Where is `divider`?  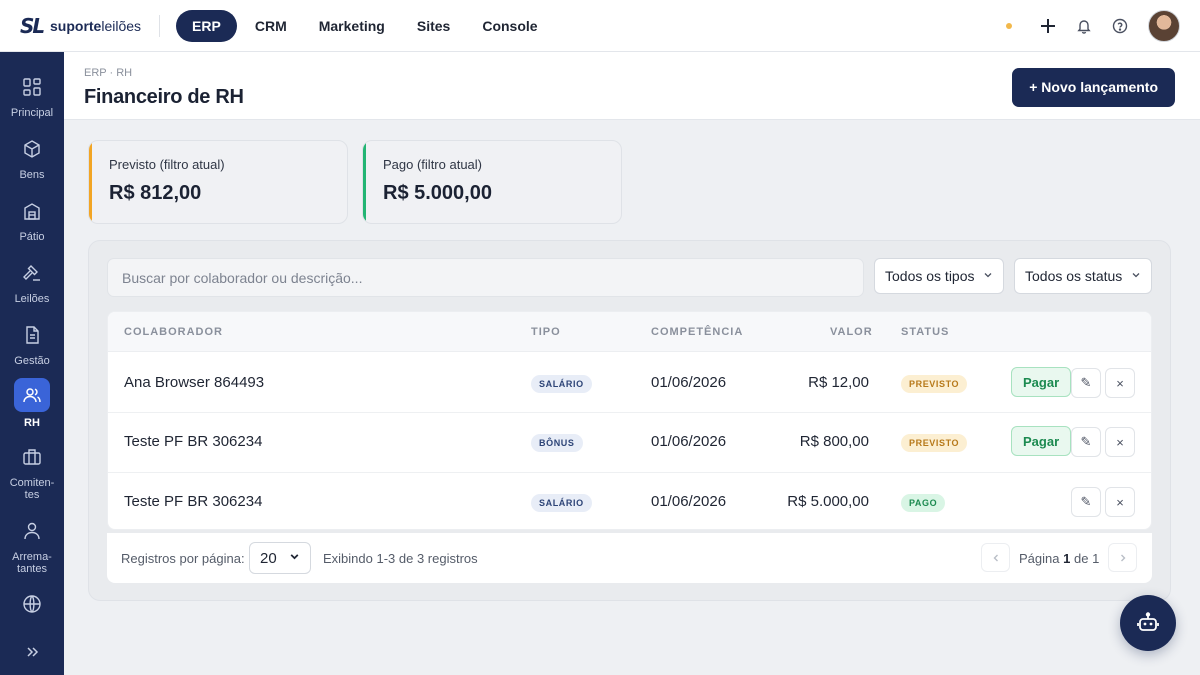
divider is located at coordinates (160, 25).